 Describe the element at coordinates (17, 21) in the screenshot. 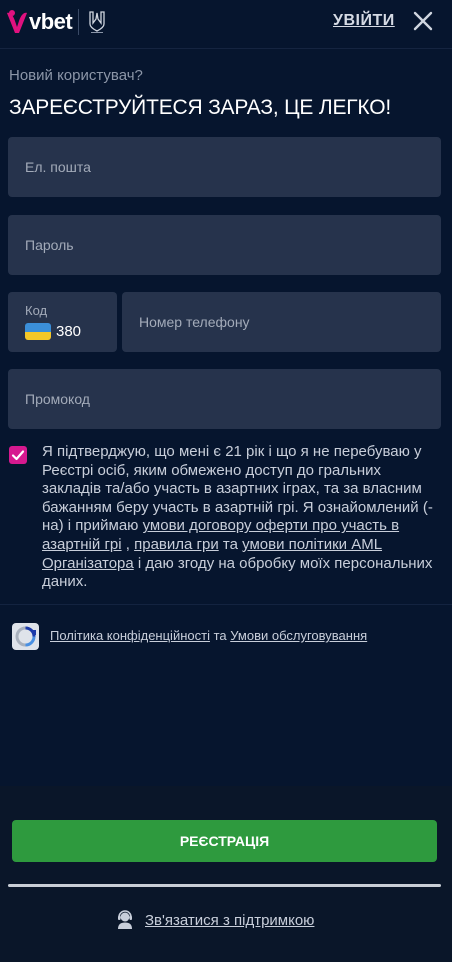

I see `vbet-v-icon` at that location.